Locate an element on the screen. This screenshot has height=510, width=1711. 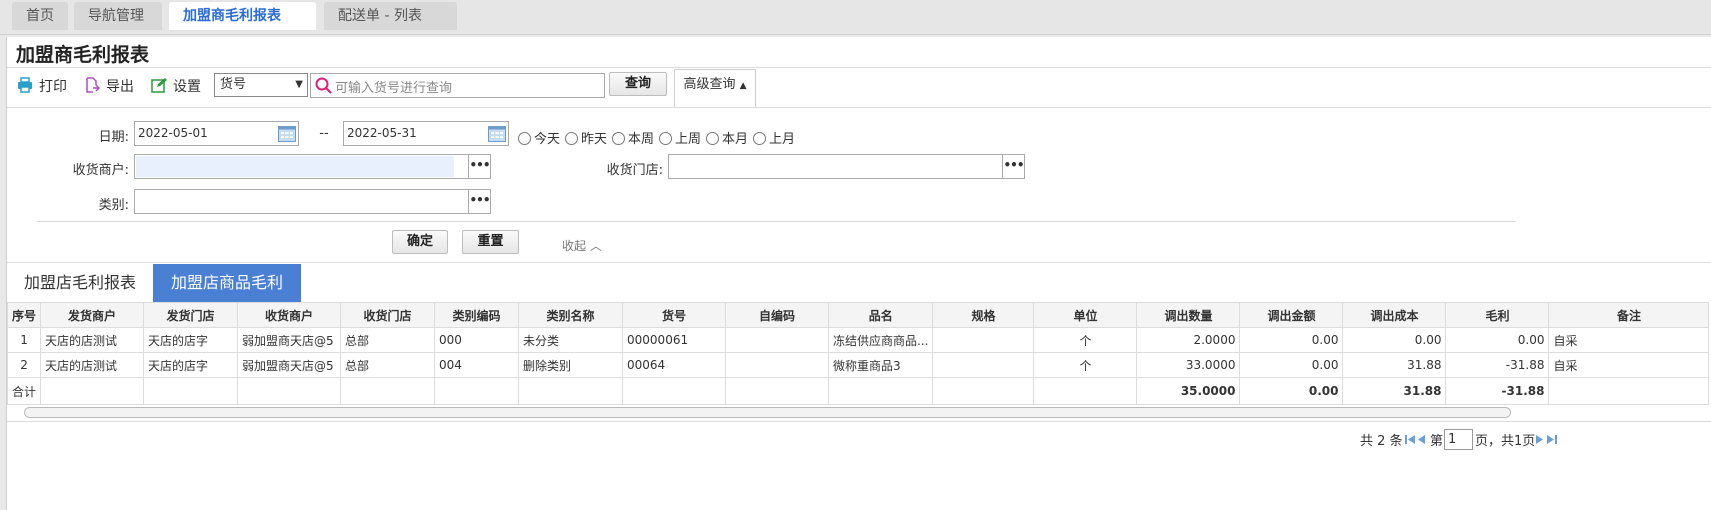
merchant-input is located at coordinates (301, 166).